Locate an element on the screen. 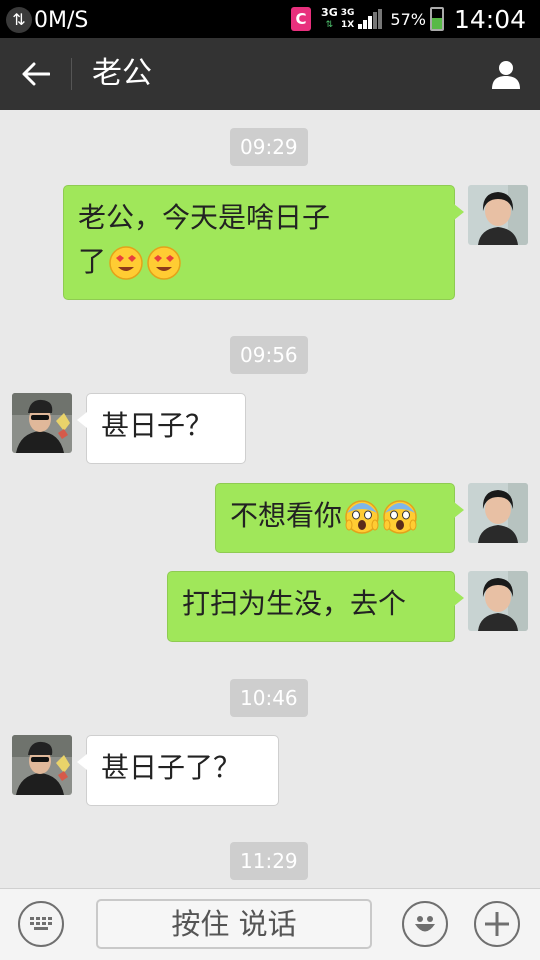 The image size is (540, 960). message-timestamp: 10:46 is located at coordinates (269, 698).